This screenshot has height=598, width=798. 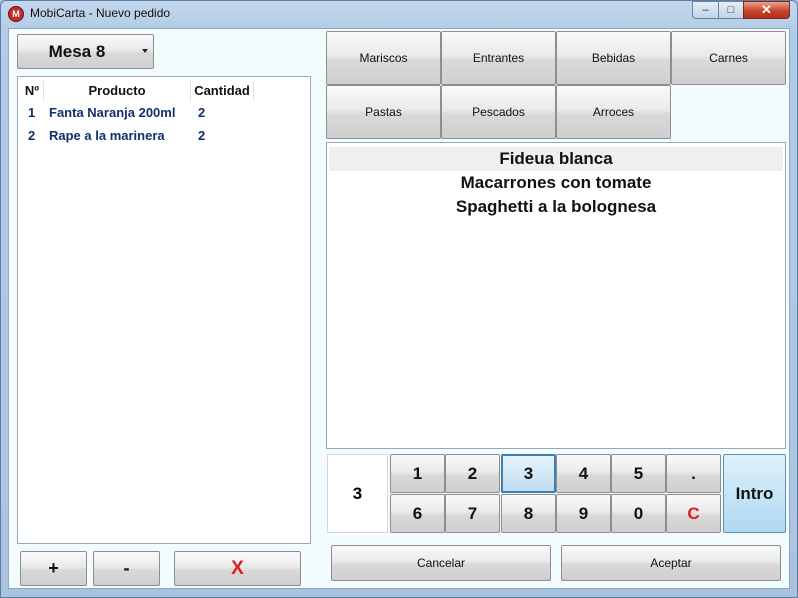 I want to click on keypad-2-button: 2, so click(x=472, y=473).